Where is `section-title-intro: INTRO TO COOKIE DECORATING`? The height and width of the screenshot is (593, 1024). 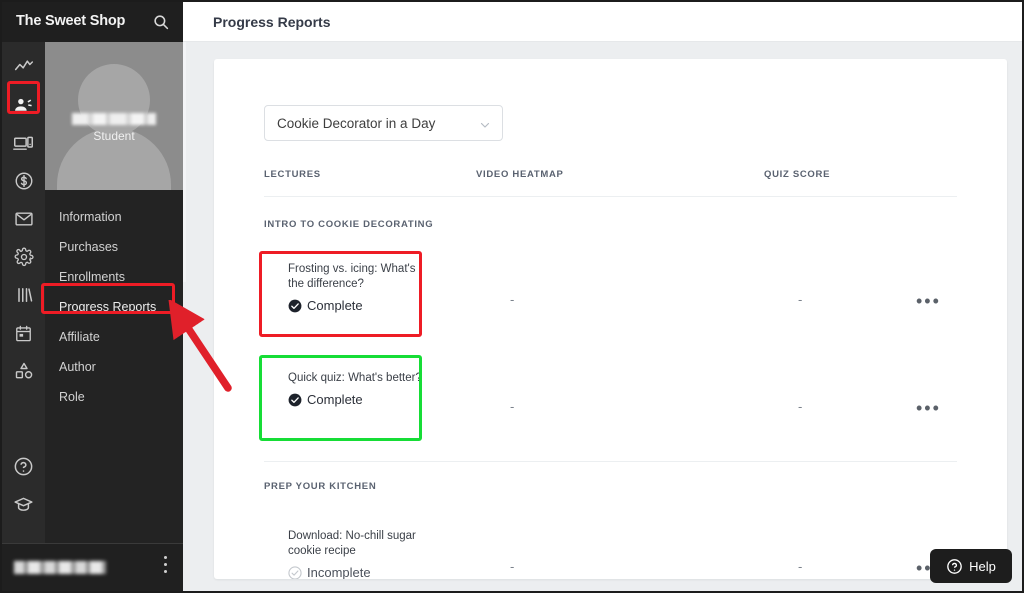
section-title-intro: INTRO TO COOKIE DECORATING is located at coordinates (349, 224).